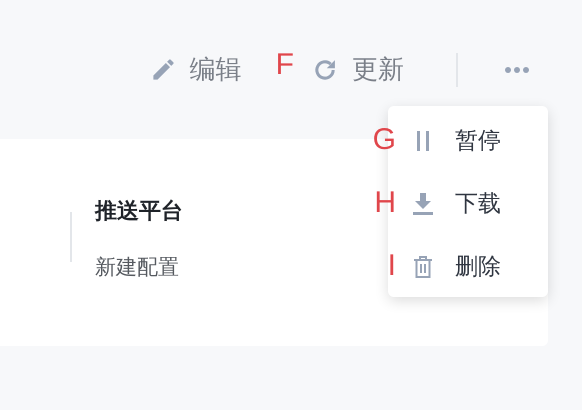  What do you see at coordinates (392, 266) in the screenshot?
I see `annotation-letter: I` at bounding box center [392, 266].